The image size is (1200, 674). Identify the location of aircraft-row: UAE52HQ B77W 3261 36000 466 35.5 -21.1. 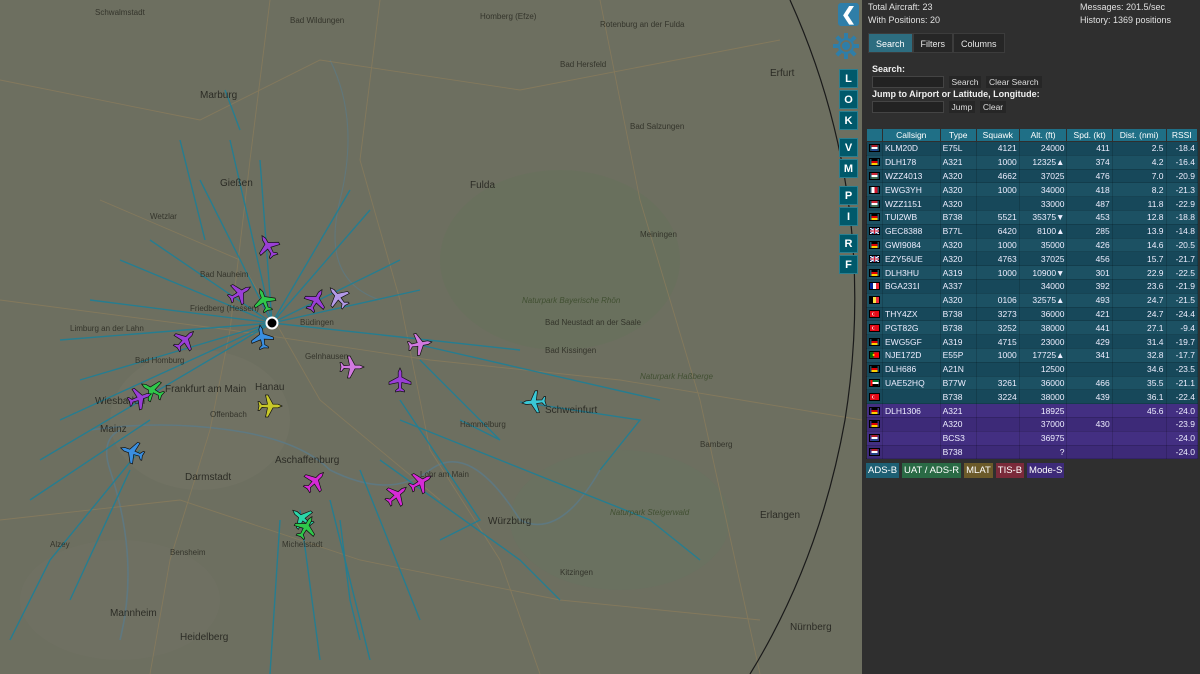
(1032, 383).